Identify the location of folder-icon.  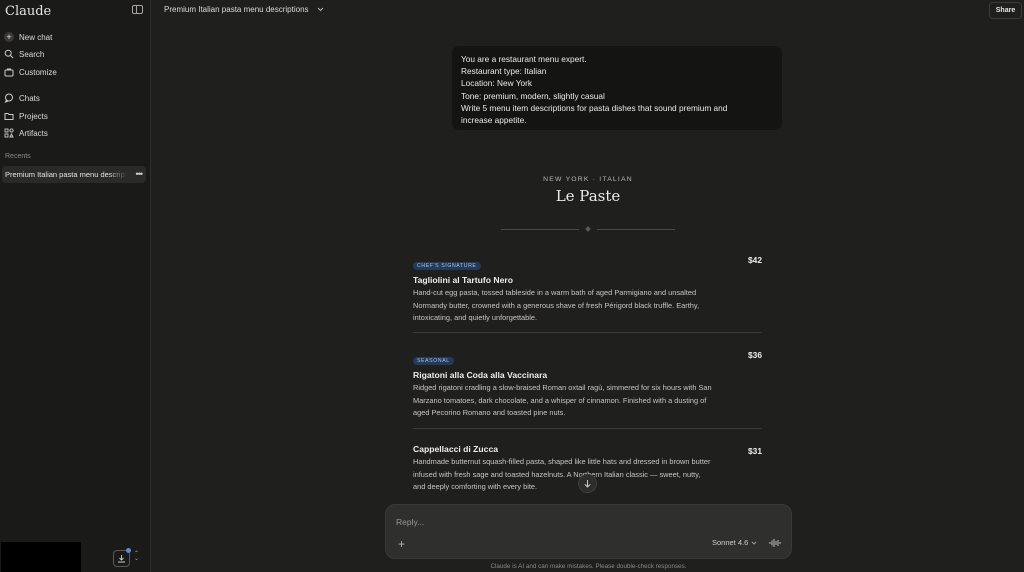
(9, 116).